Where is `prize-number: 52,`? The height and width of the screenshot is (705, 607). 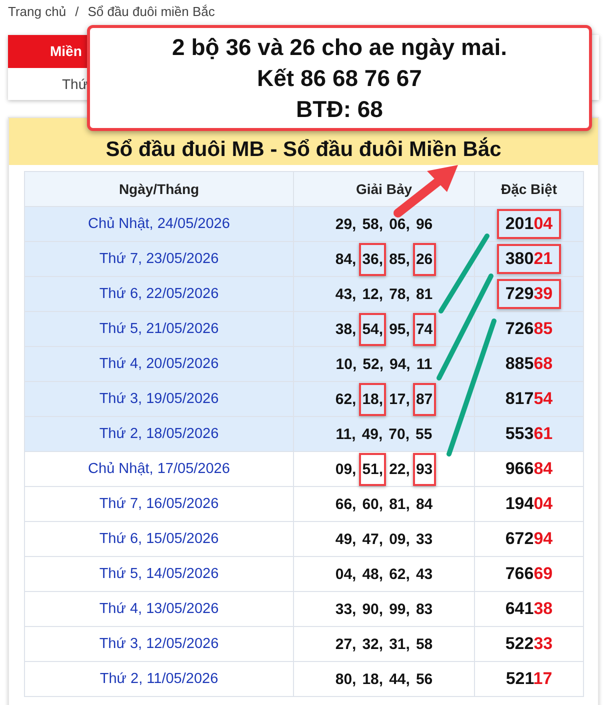 prize-number: 52, is located at coordinates (373, 364).